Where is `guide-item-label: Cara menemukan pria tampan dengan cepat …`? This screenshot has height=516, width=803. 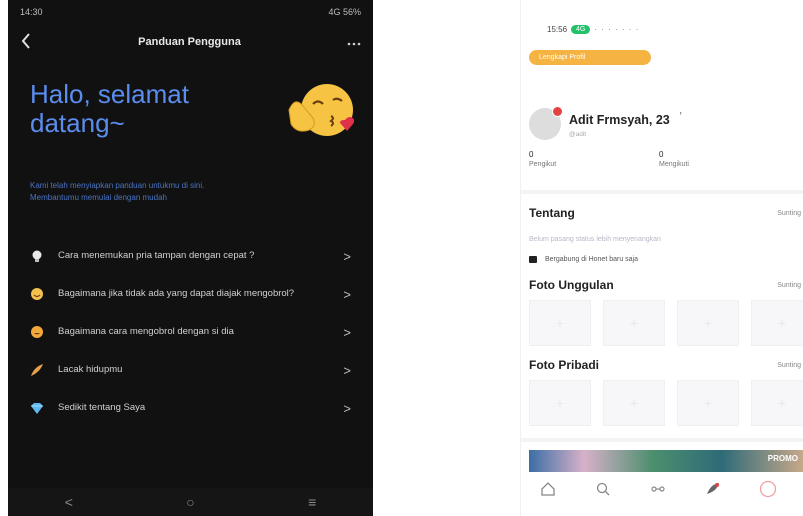 guide-item-label: Cara menemukan pria tampan dengan cepat … is located at coordinates (156, 255).